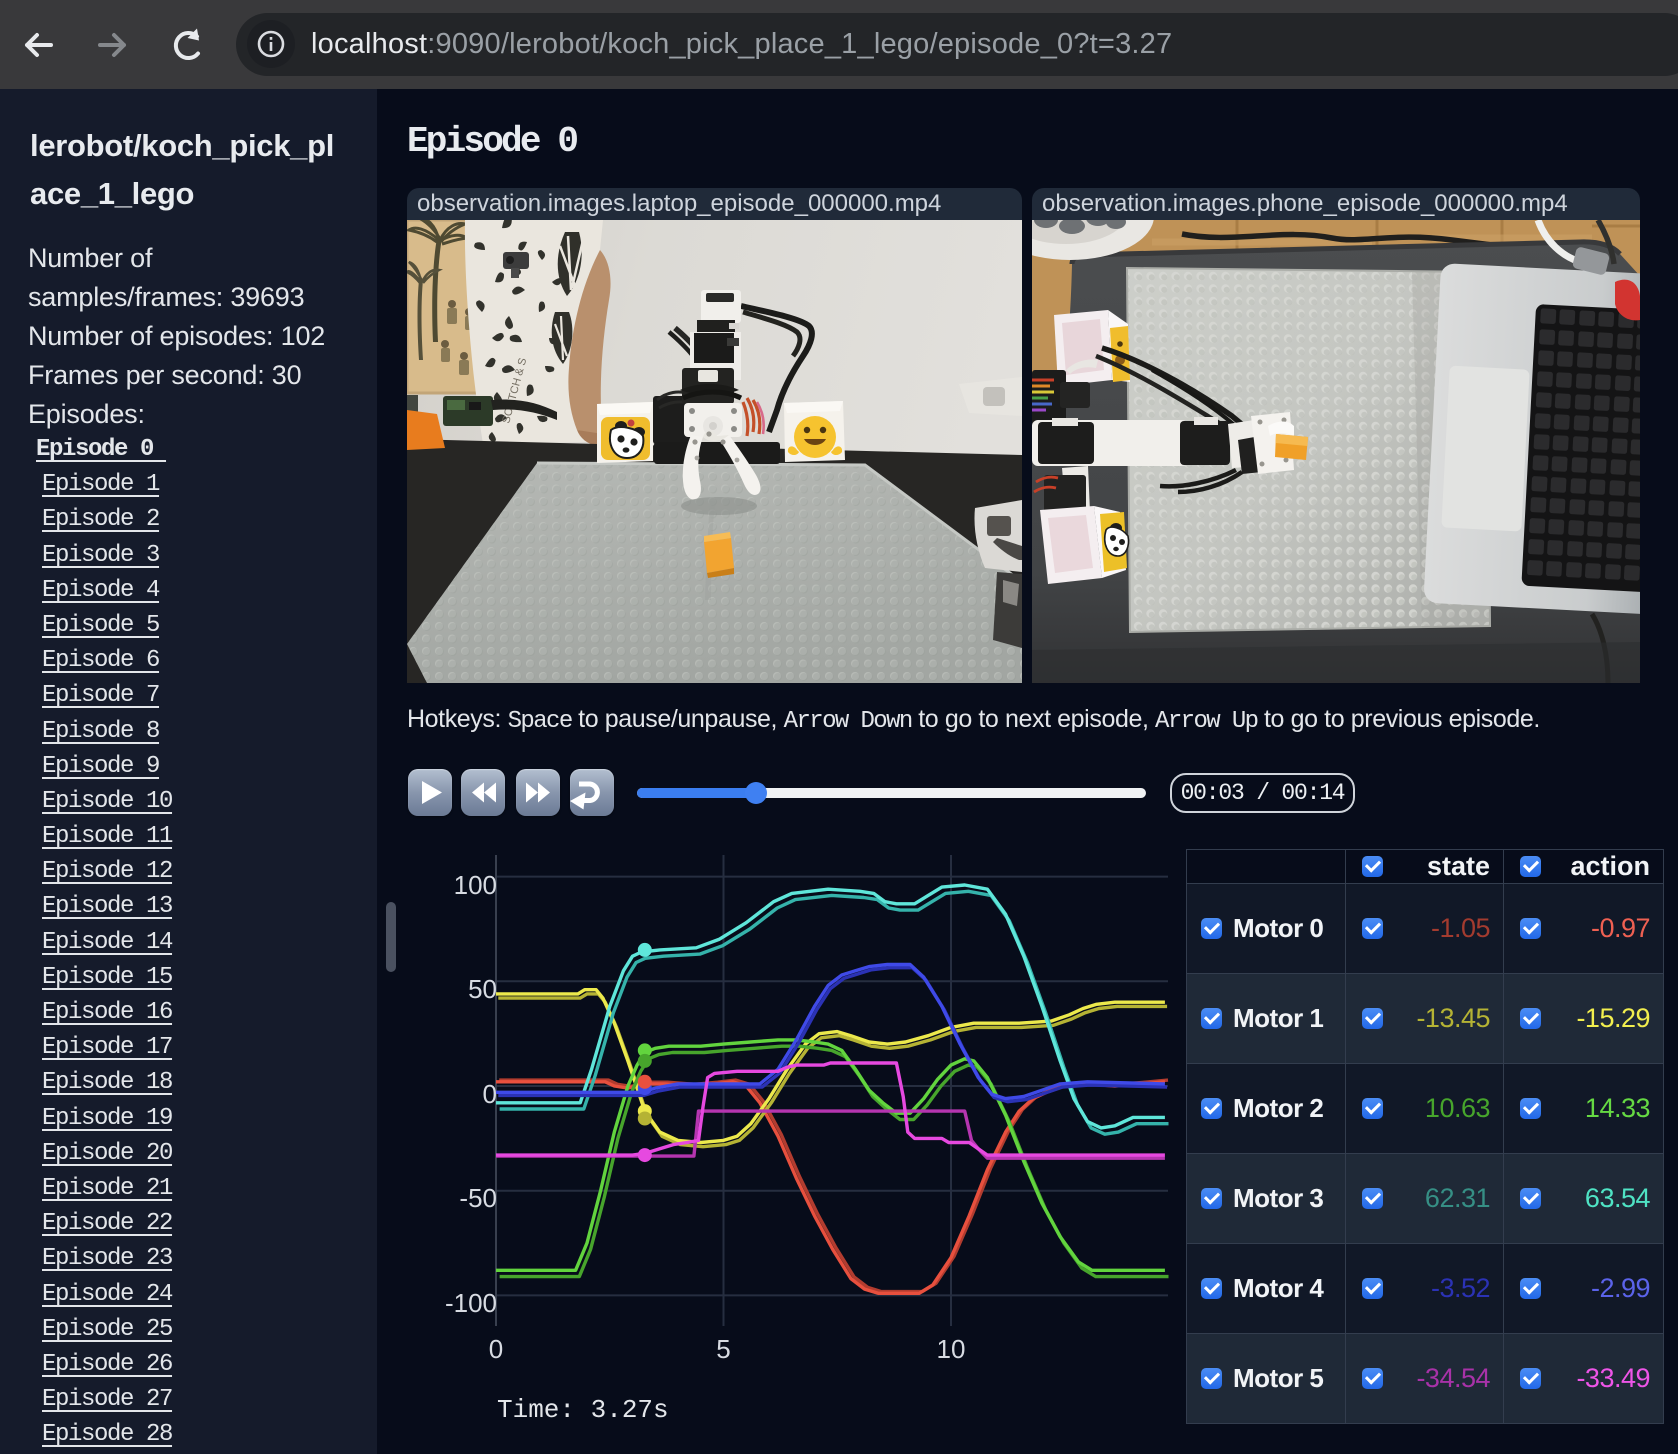 The width and height of the screenshot is (1678, 1454). Describe the element at coordinates (723, 1349) in the screenshot. I see `svg-text: 5` at that location.